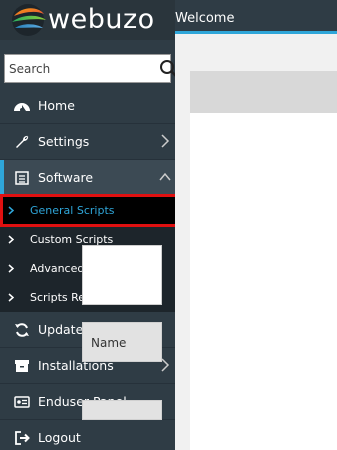 The height and width of the screenshot is (450, 337). What do you see at coordinates (59, 437) in the screenshot?
I see `sidebar-item-label: Logout` at bounding box center [59, 437].